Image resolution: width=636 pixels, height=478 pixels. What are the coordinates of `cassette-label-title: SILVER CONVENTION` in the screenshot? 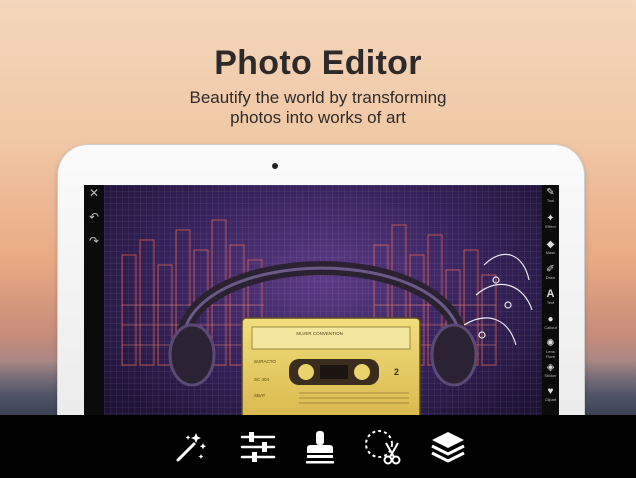 It's located at (319, 333).